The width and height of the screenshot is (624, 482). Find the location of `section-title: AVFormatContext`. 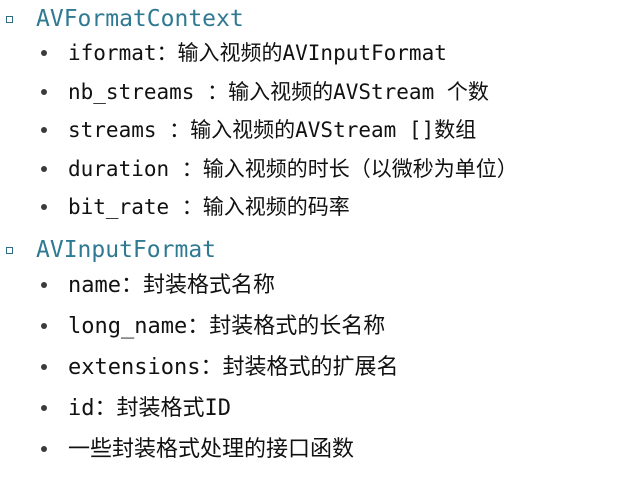

section-title: AVFormatContext is located at coordinates (140, 19).